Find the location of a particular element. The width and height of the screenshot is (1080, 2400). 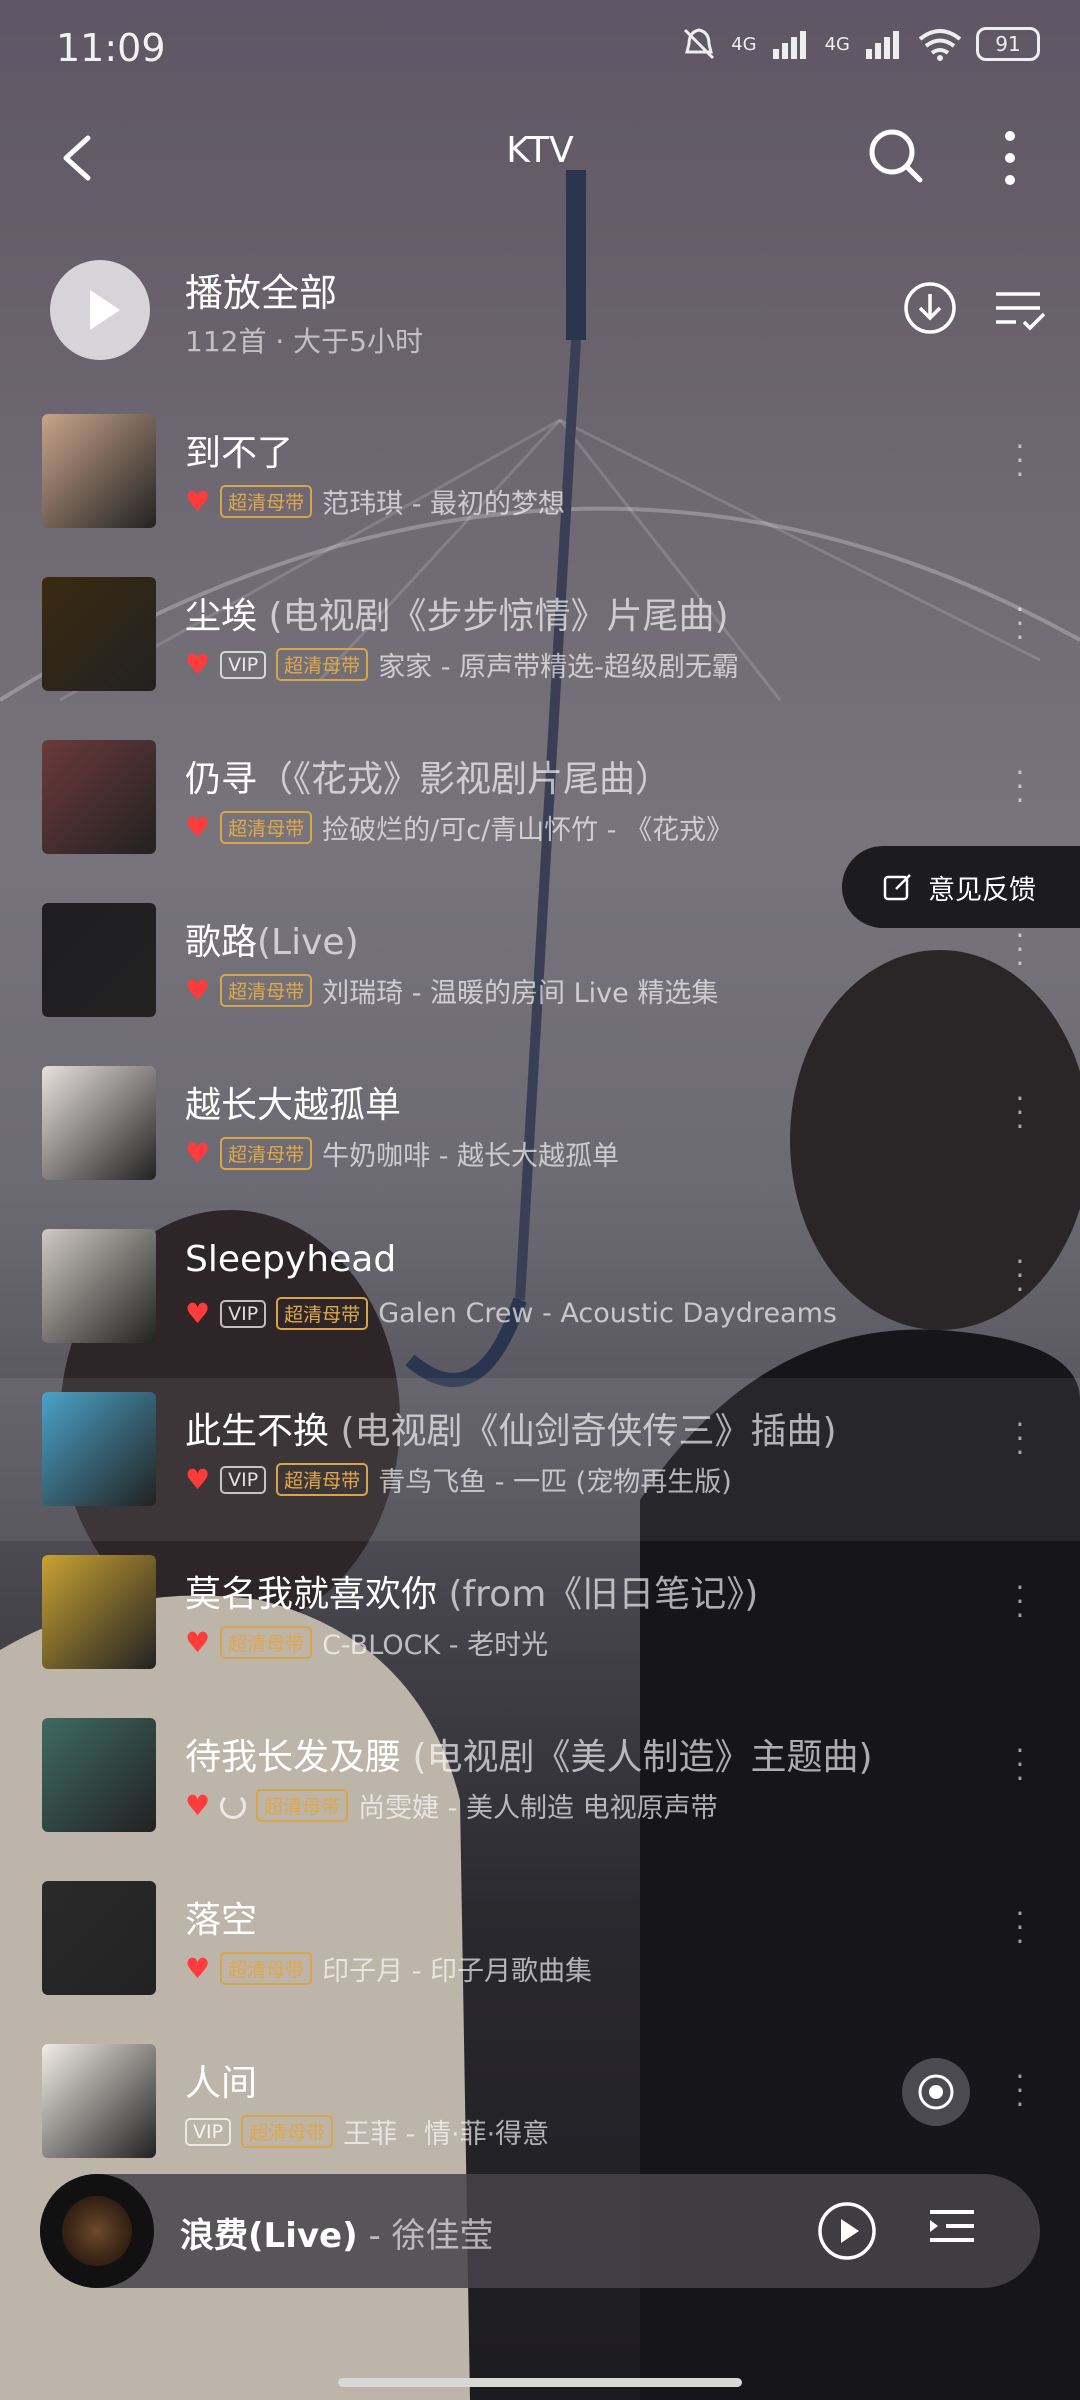

playlist-queue-icon is located at coordinates (952, 2230).